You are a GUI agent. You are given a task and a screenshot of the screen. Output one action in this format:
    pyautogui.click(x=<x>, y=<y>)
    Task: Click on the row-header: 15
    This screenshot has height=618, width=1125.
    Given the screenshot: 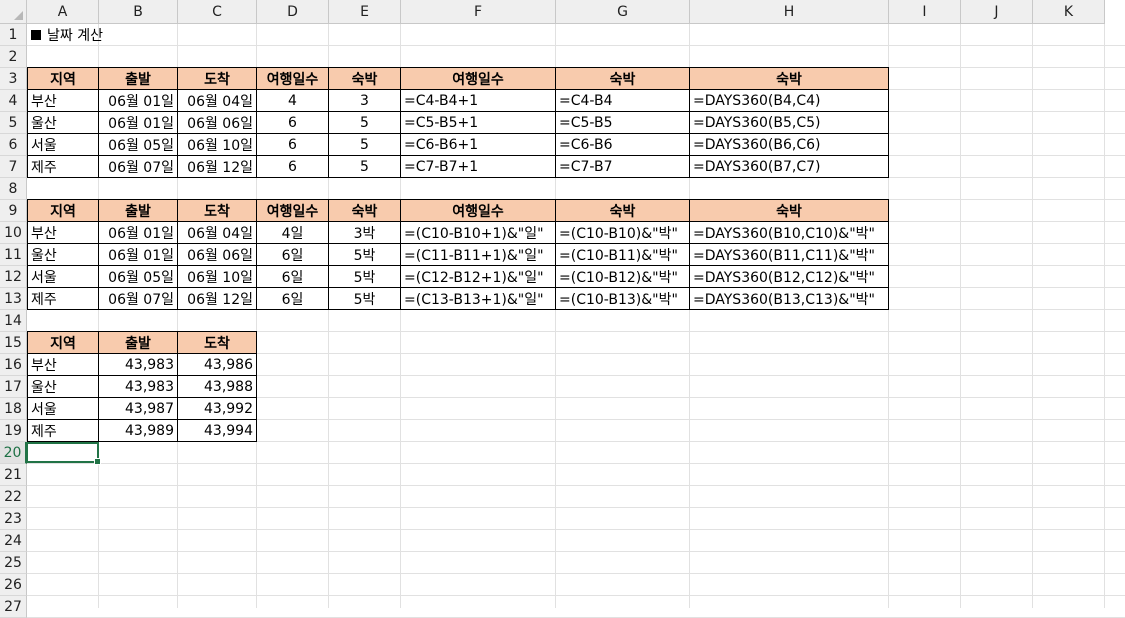 What is the action you would take?
    pyautogui.click(x=13, y=343)
    